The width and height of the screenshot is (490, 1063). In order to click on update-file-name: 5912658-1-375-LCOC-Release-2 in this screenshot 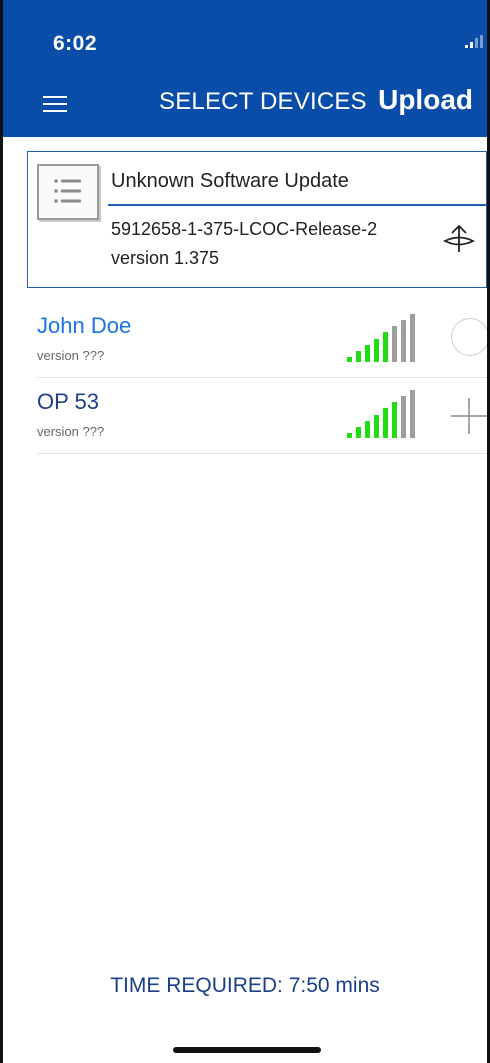, I will do `click(244, 229)`.